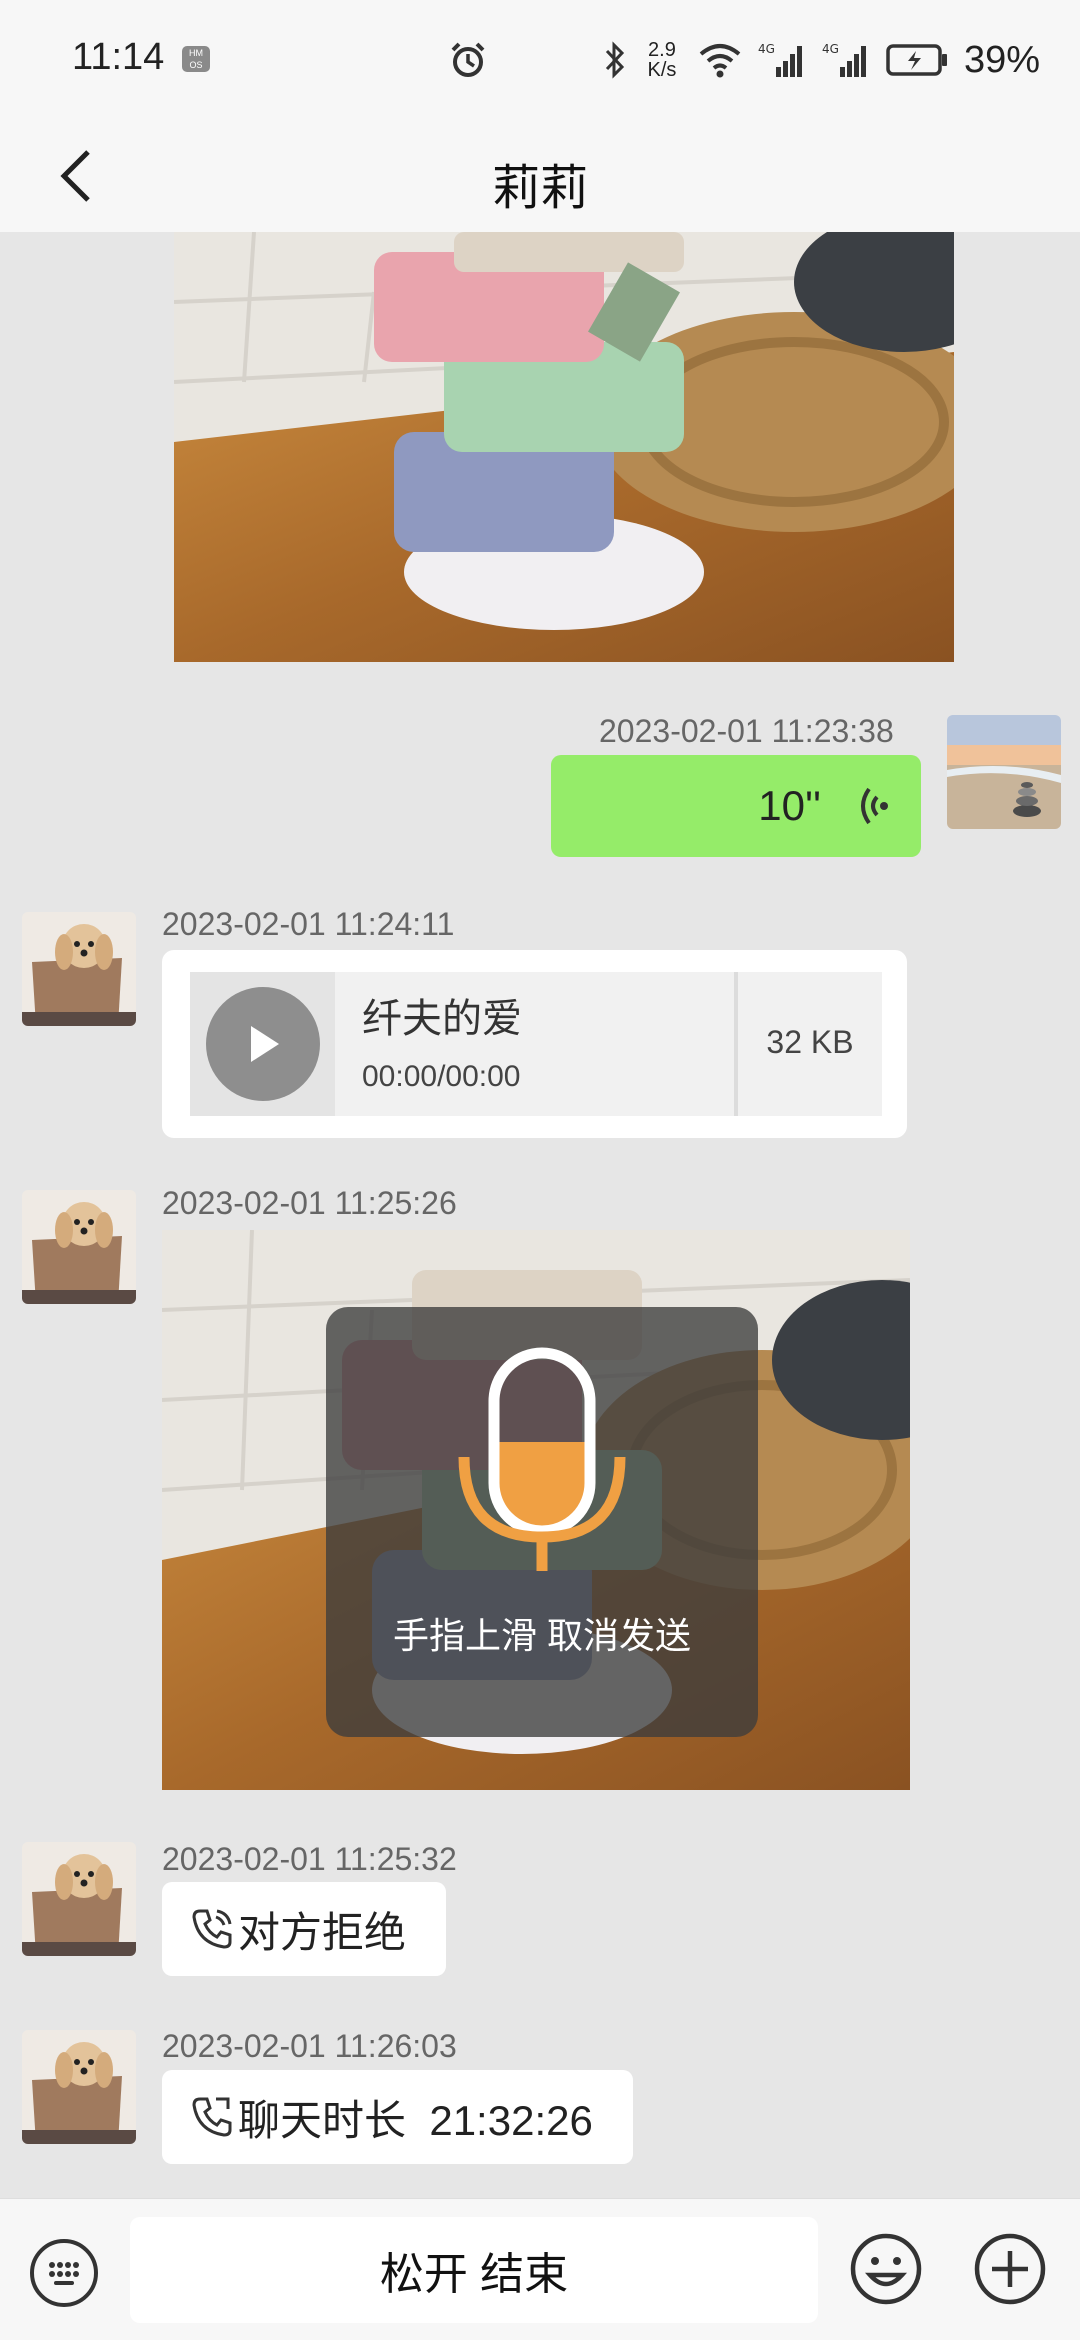  Describe the element at coordinates (196, 59) in the screenshot. I see `os-badge: HM OS` at that location.